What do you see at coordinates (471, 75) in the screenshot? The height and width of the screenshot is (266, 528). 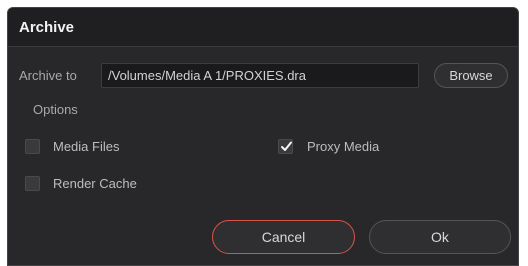 I see `browse-button: Browse` at bounding box center [471, 75].